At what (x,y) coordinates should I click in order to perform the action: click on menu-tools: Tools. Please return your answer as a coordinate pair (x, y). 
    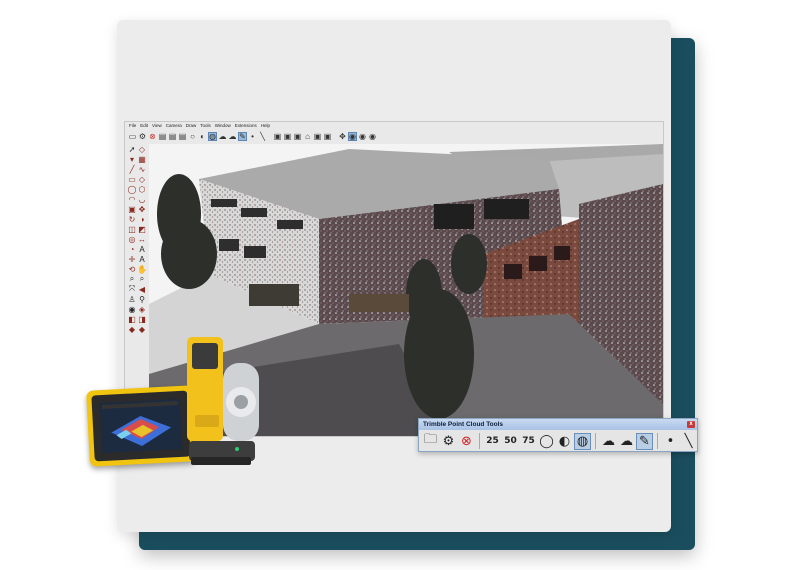
    Looking at the image, I should click on (205, 126).